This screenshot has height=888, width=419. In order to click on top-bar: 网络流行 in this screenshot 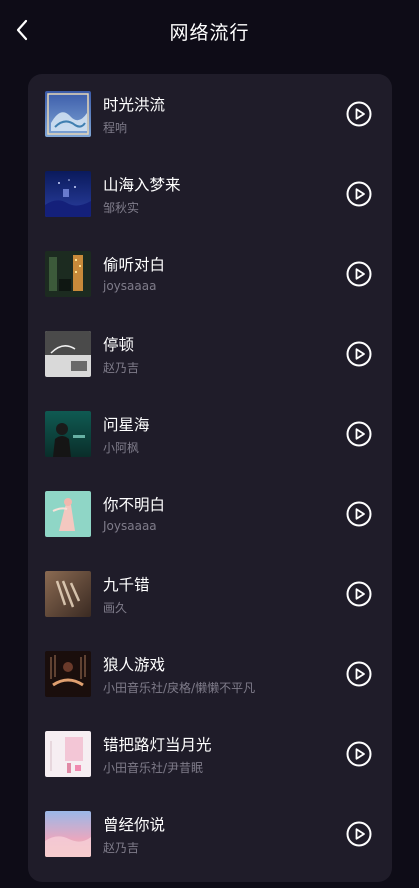, I will do `click(209, 31)`.